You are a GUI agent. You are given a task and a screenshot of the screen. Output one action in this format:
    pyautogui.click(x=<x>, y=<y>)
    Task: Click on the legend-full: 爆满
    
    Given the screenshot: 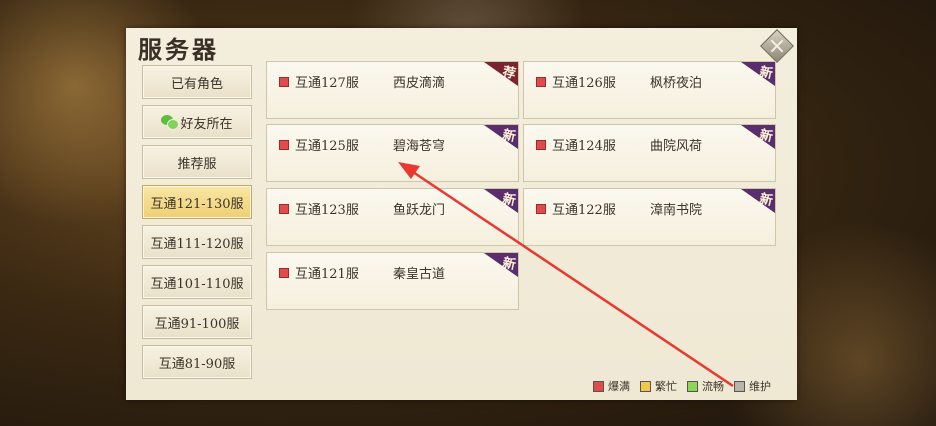 What is the action you would take?
    pyautogui.click(x=611, y=386)
    